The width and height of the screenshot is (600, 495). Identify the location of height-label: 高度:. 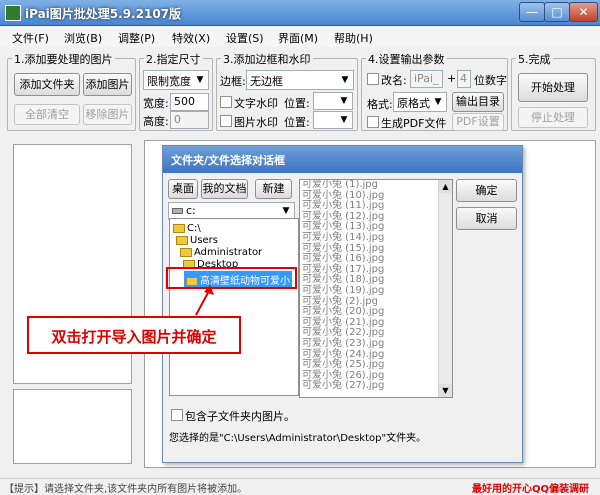
(156, 121).